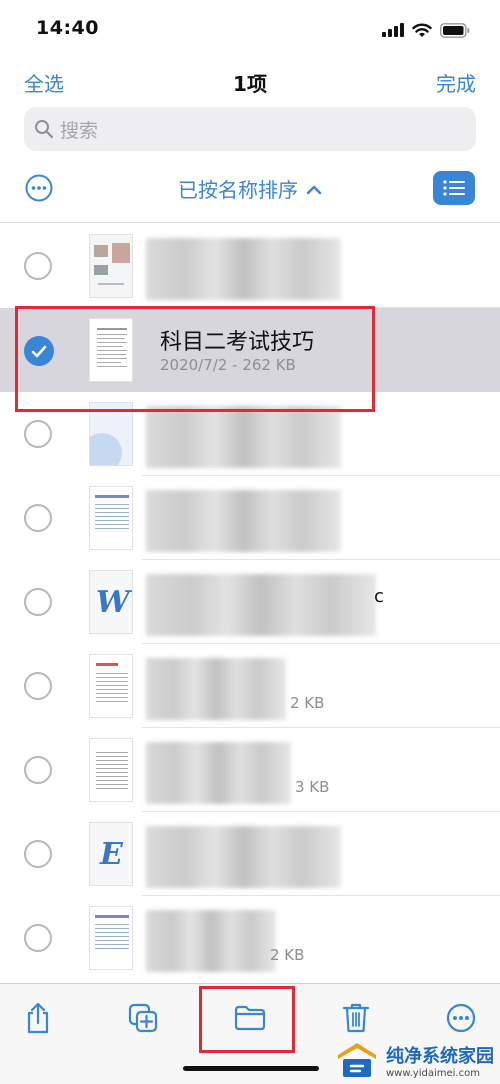 The image size is (500, 1084). What do you see at coordinates (250, 29) in the screenshot?
I see `status-bar: 14:40` at bounding box center [250, 29].